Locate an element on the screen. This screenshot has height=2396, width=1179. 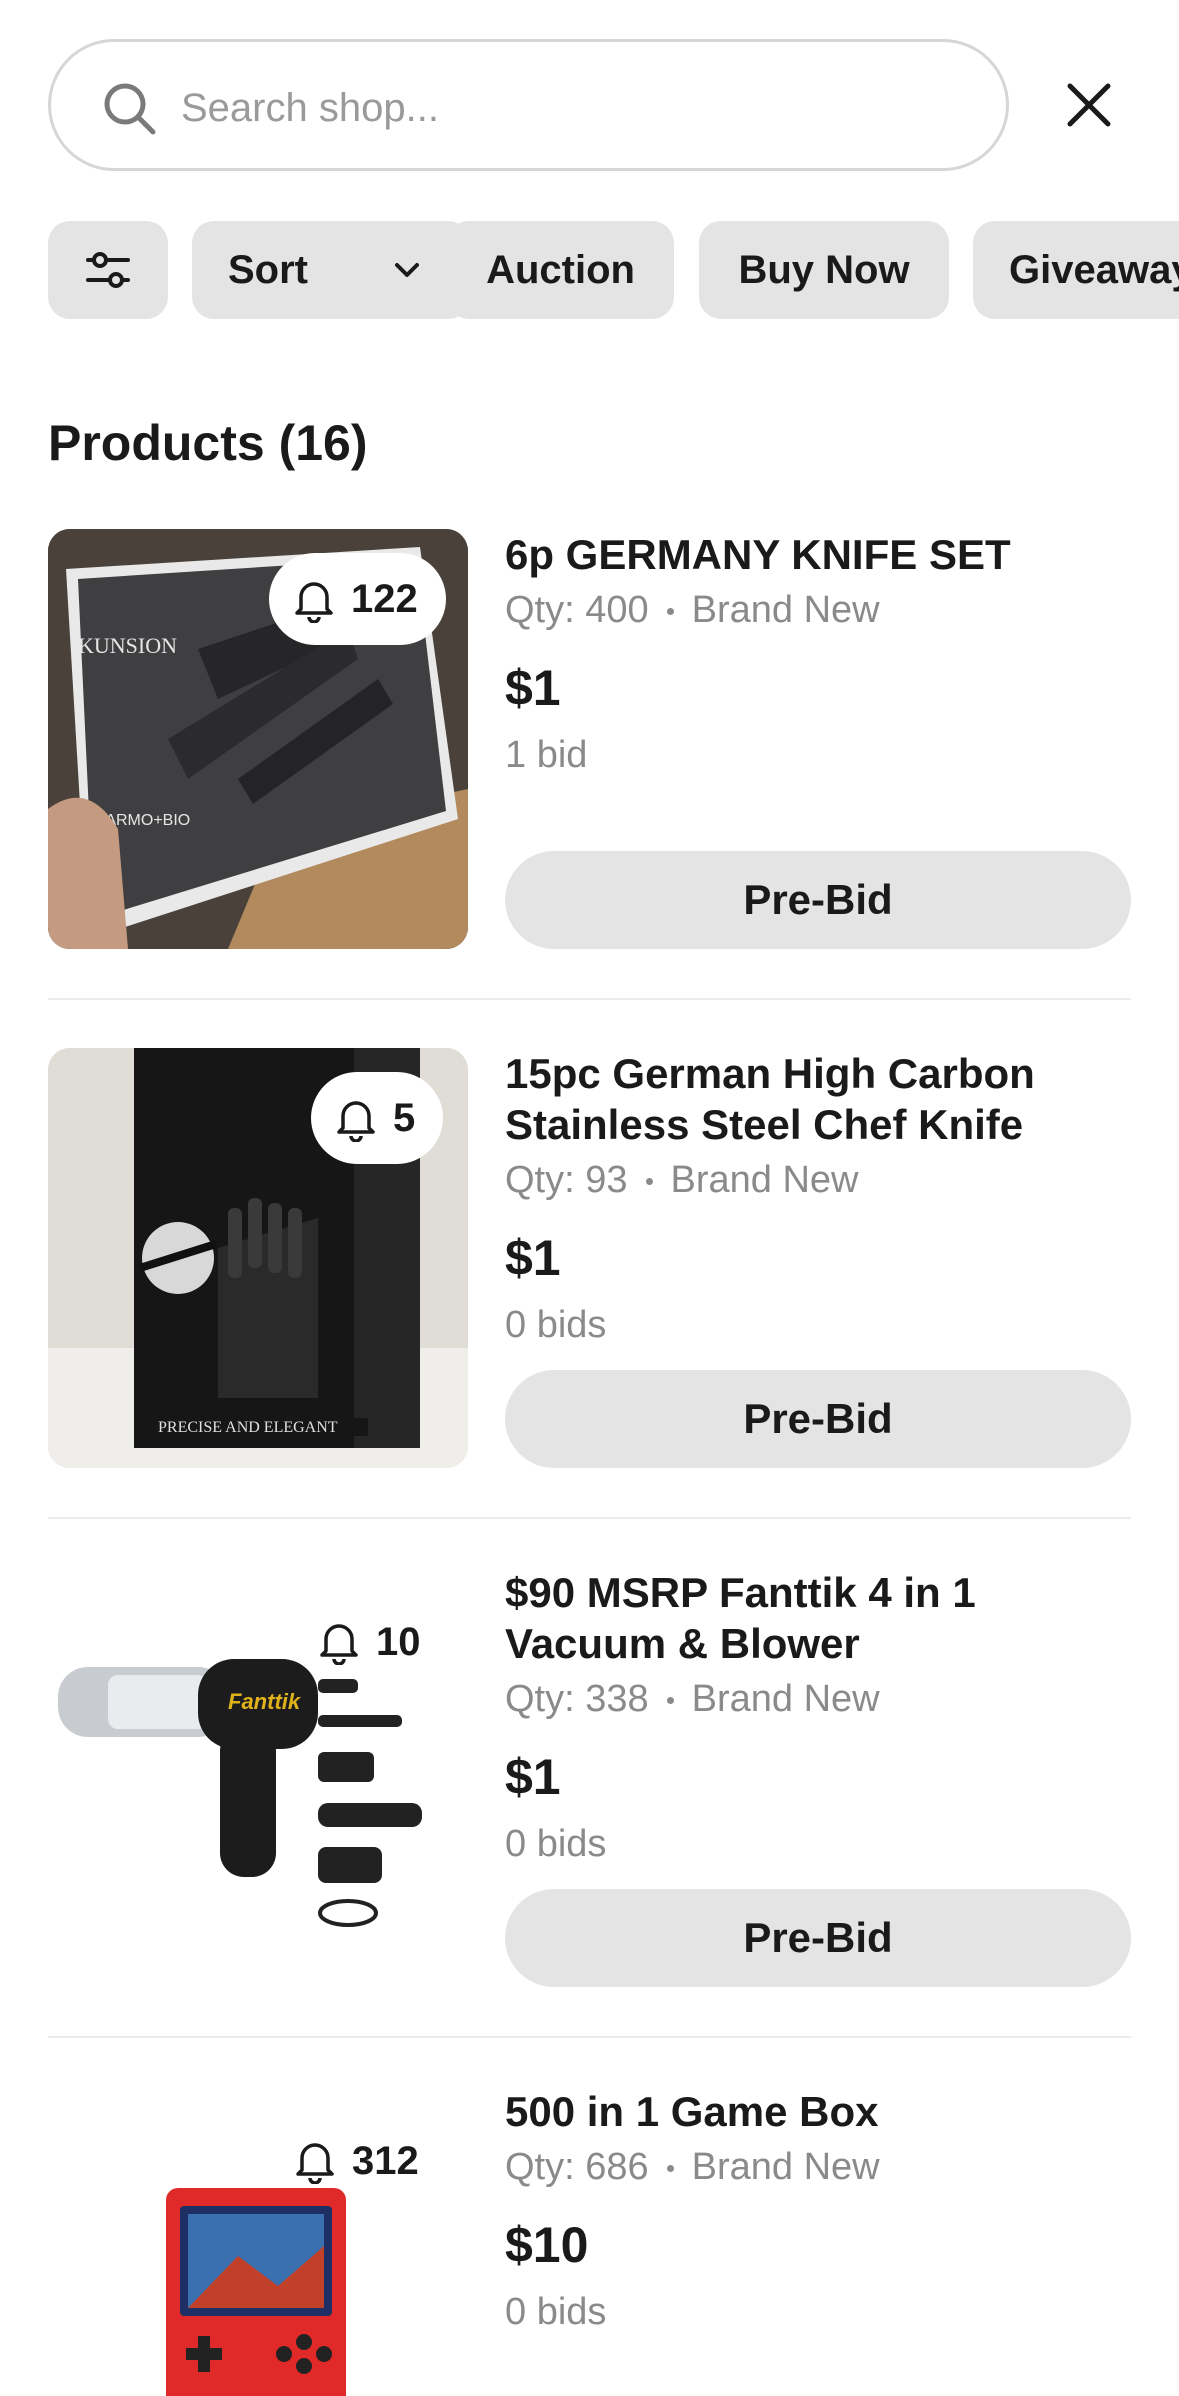
auction-label: Auction is located at coordinates (560, 270).